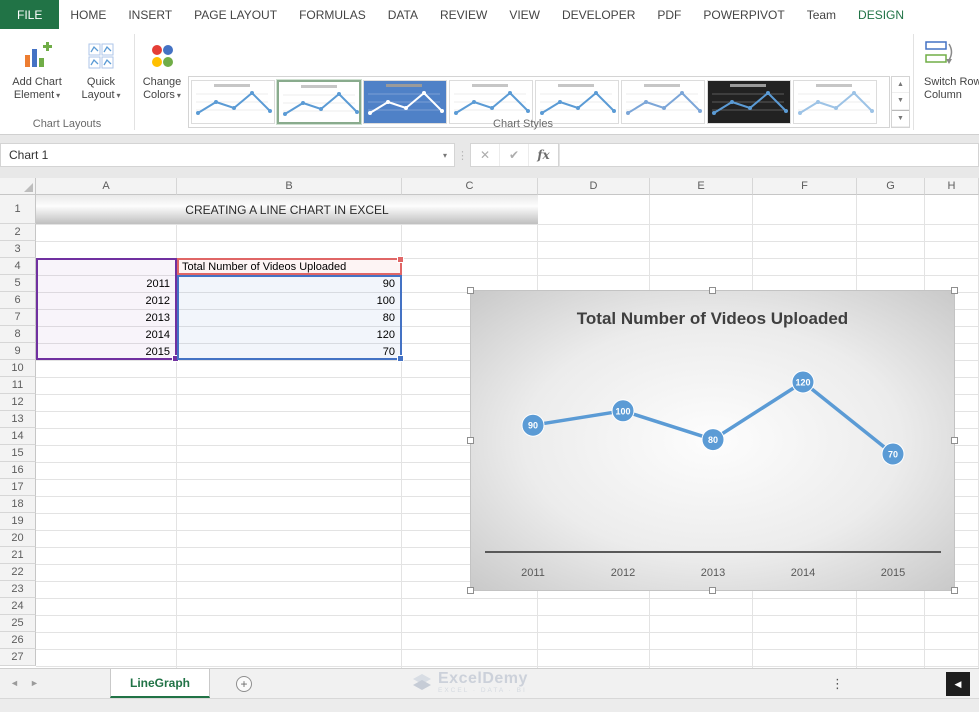  What do you see at coordinates (29, 155) in the screenshot?
I see `name-box-value: Chart 1` at bounding box center [29, 155].